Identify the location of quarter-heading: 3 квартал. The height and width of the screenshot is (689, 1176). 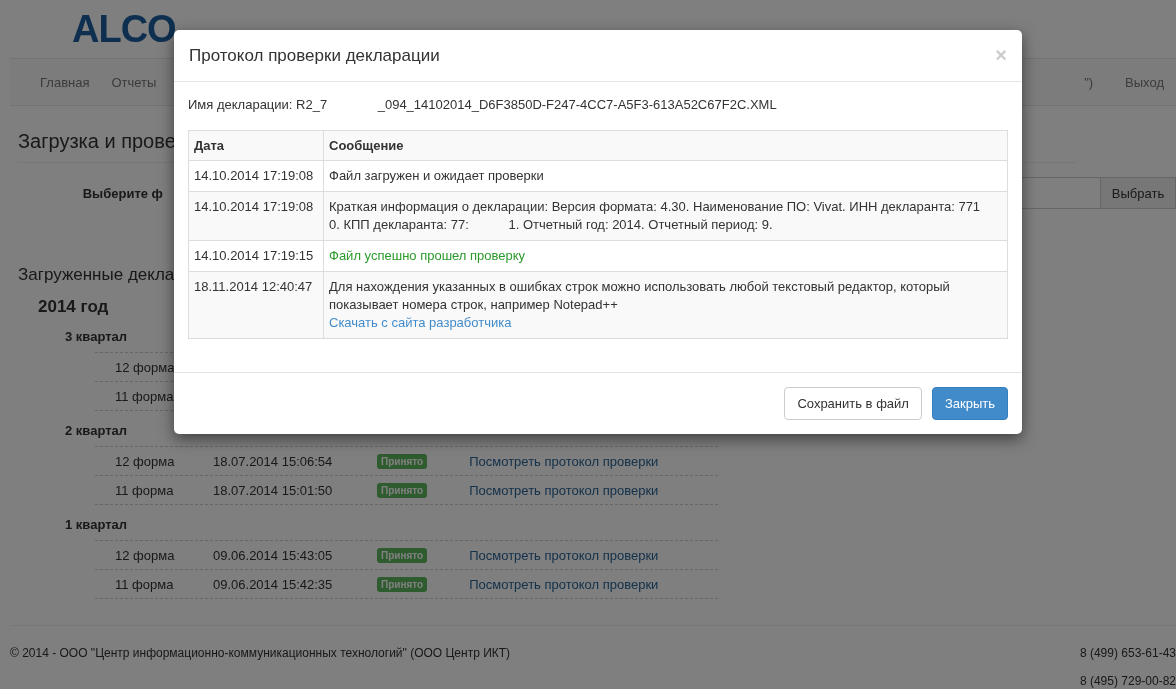
(96, 337).